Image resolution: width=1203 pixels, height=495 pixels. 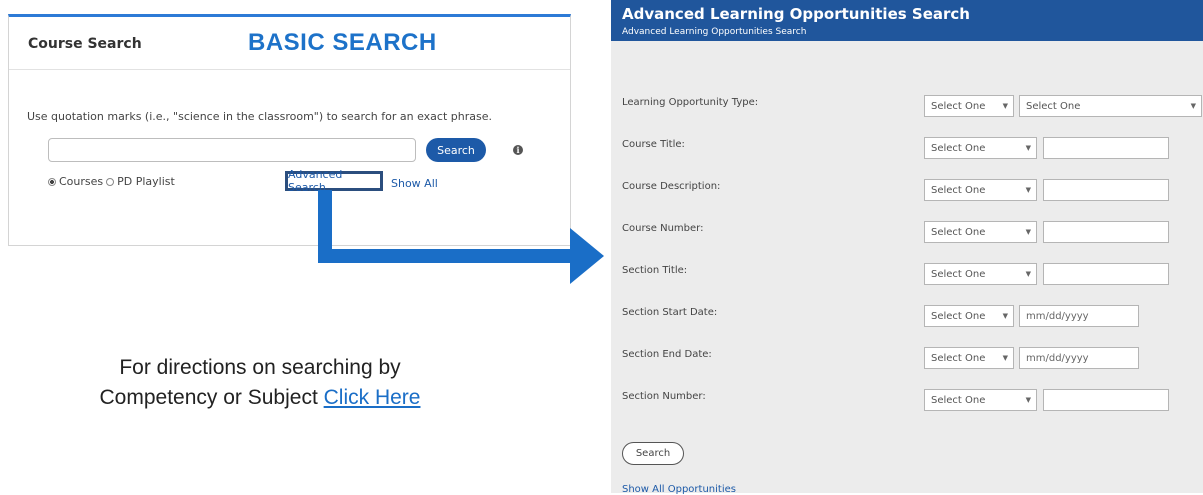 I want to click on start-date-operator-value: Select One, so click(x=958, y=316).